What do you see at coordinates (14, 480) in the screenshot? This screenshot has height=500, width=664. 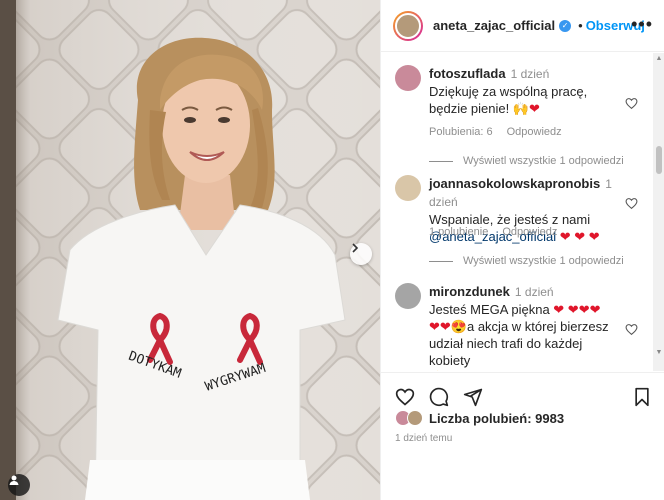 I see `tag-user-icon` at bounding box center [14, 480].